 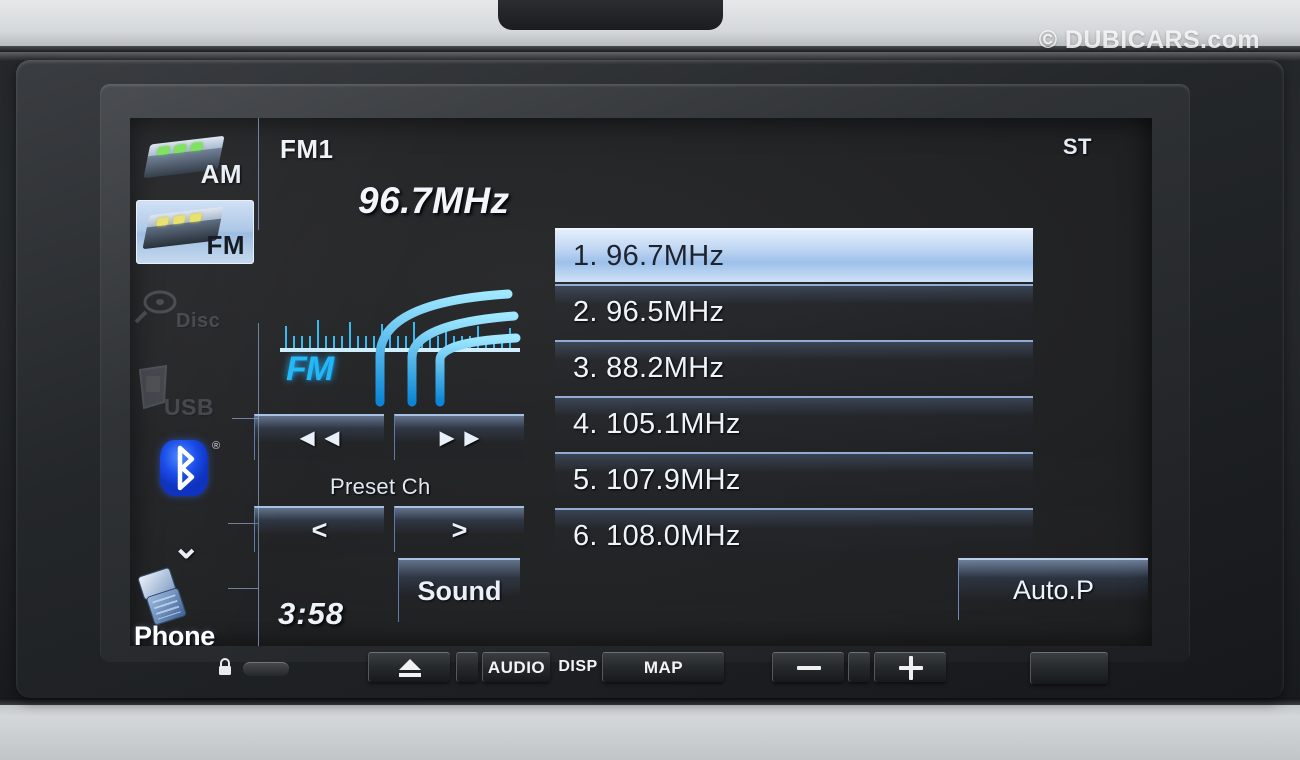 I want to click on dashboard-center-nub, so click(x=610, y=15).